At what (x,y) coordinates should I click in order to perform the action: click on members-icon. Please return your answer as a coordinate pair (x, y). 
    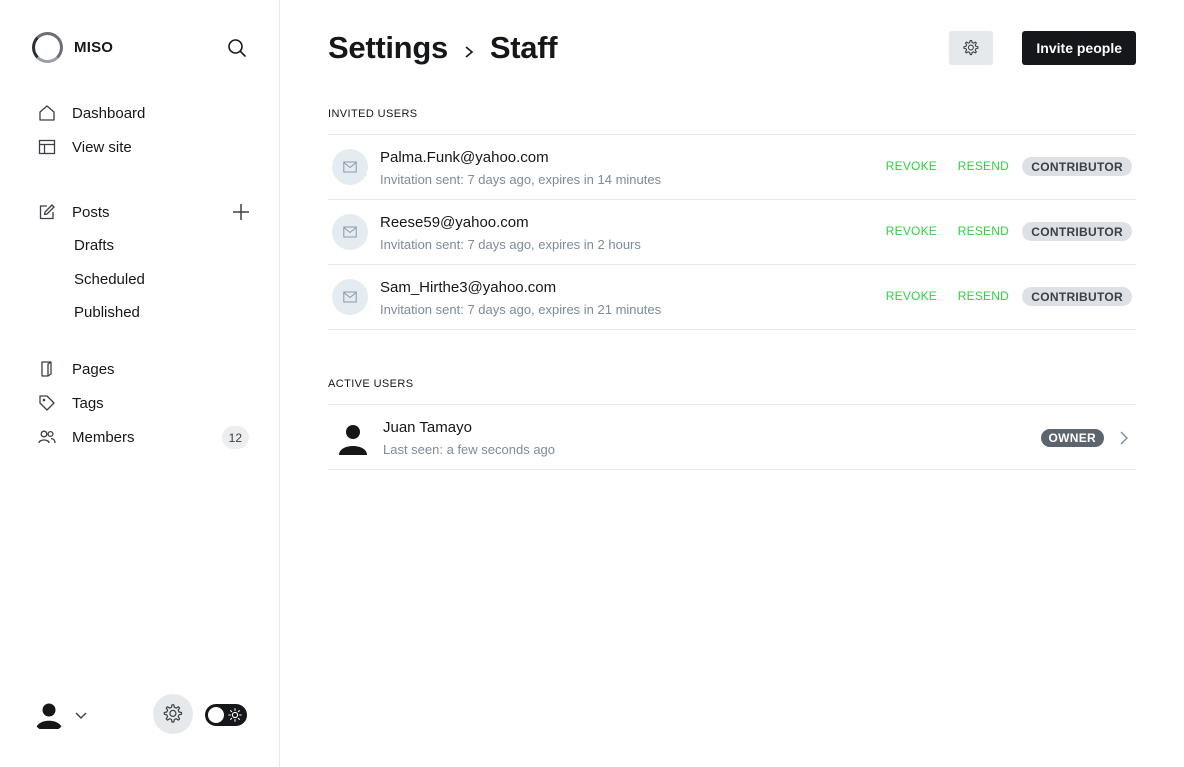
    Looking at the image, I should click on (47, 437).